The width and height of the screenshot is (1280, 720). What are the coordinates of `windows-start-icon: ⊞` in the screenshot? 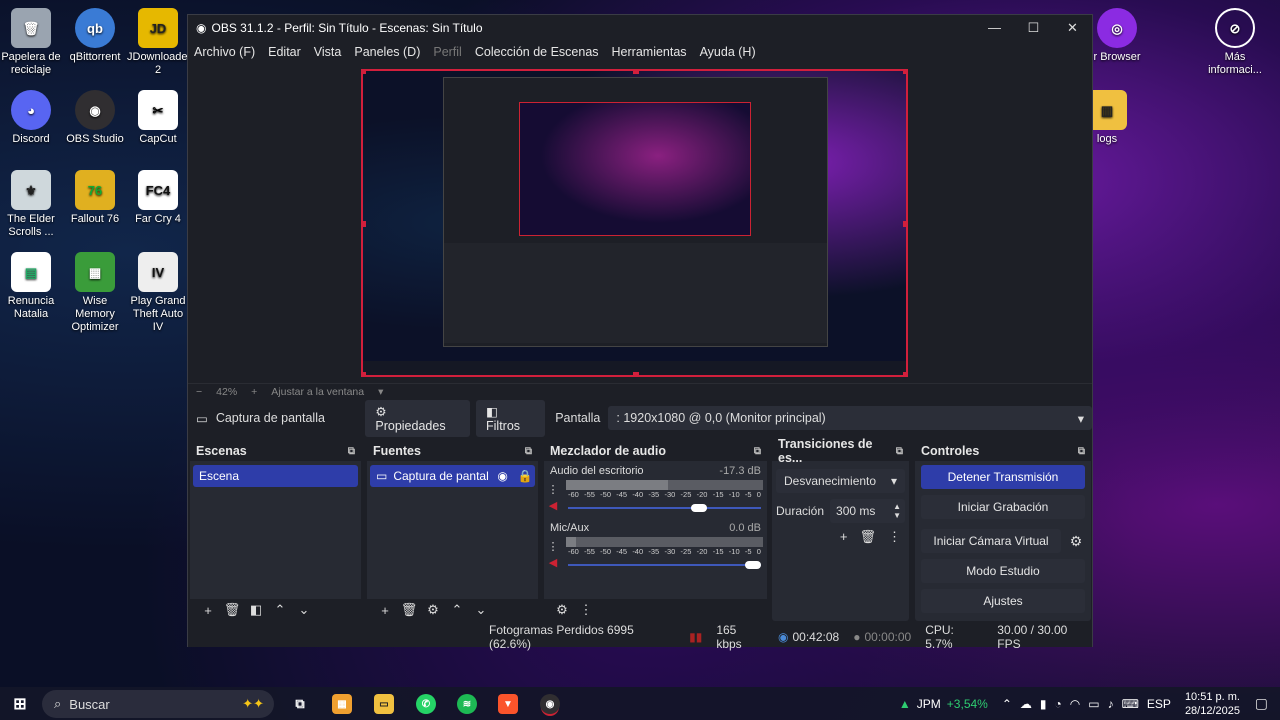 It's located at (20, 704).